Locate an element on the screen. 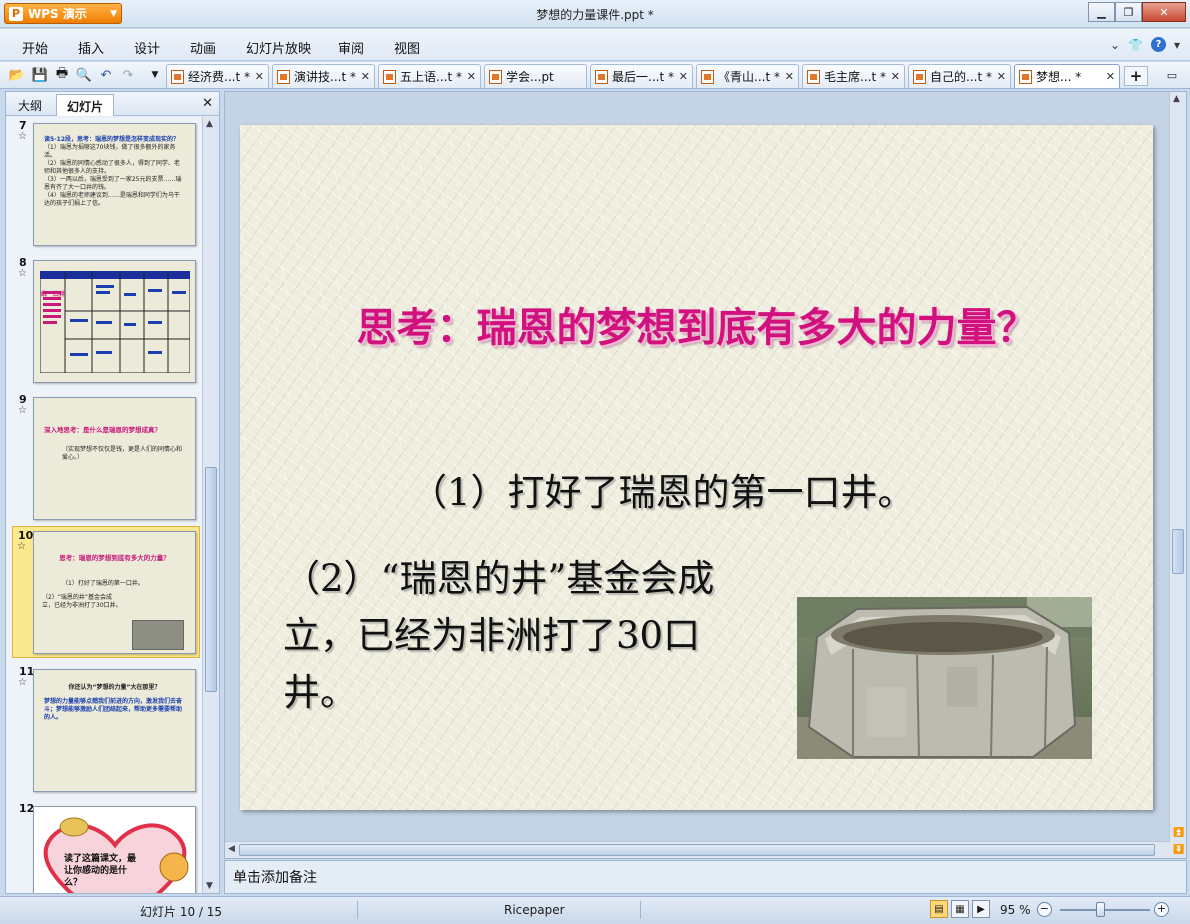 Image resolution: width=1190 pixels, height=924 pixels. thumb-text: （1）瑞恩为捐够这70块钱，做了很多额外的家务活。 is located at coordinates (110, 151).